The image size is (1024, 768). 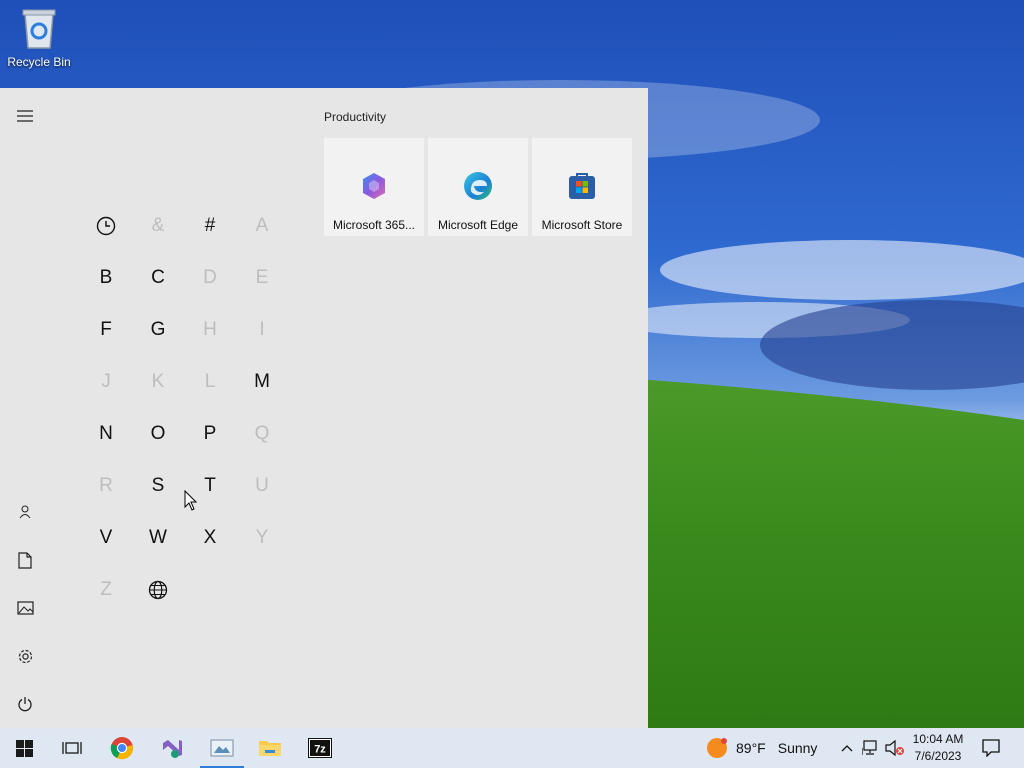 I want to click on tile-label: Microsoft Store, so click(x=582, y=225).